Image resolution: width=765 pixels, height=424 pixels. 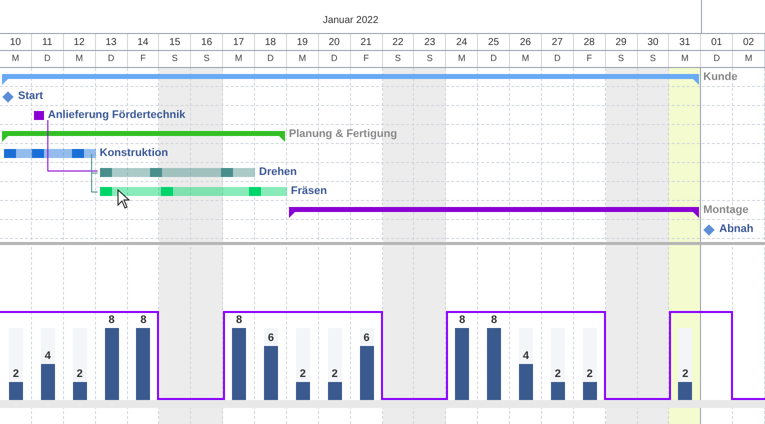 What do you see at coordinates (16, 42) in the screenshot?
I see `day-number: 10` at bounding box center [16, 42].